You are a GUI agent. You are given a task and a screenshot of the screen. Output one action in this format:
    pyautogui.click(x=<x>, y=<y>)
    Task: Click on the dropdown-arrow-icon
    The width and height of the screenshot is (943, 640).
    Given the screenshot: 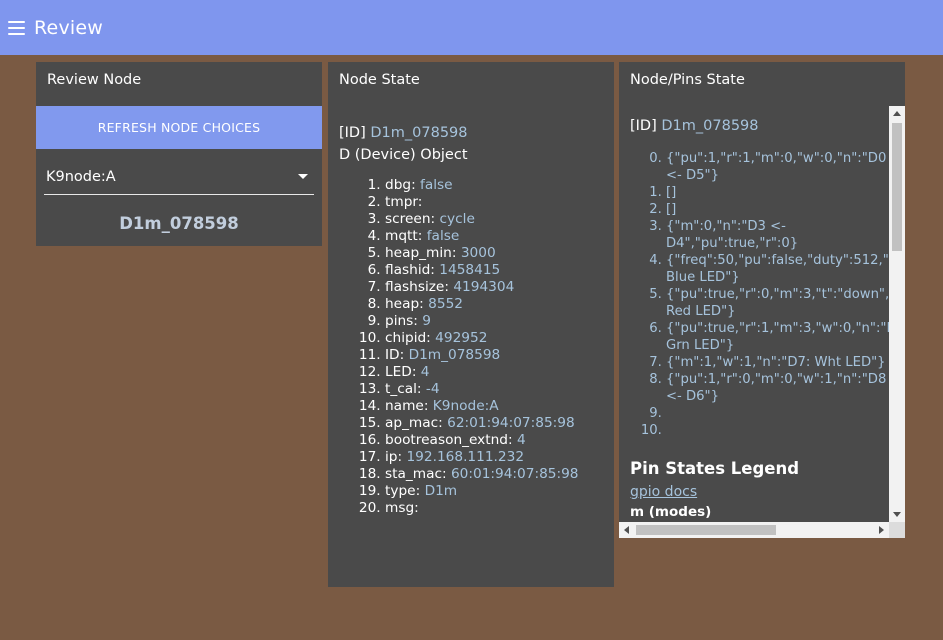 What is the action you would take?
    pyautogui.click(x=303, y=176)
    